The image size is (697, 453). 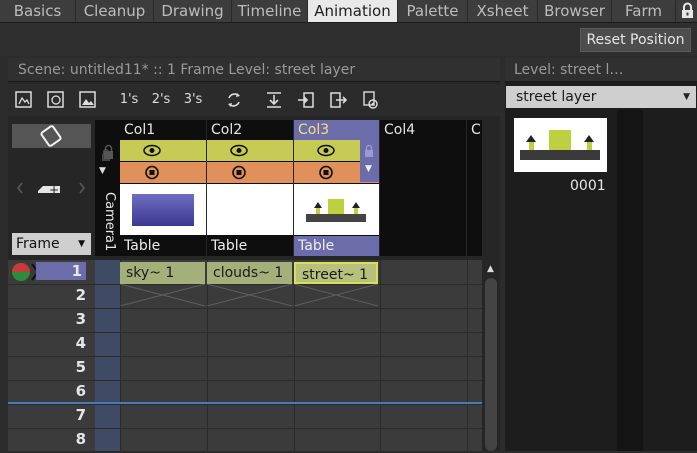 What do you see at coordinates (601, 97) in the screenshot?
I see `level-select: street layer ▼` at bounding box center [601, 97].